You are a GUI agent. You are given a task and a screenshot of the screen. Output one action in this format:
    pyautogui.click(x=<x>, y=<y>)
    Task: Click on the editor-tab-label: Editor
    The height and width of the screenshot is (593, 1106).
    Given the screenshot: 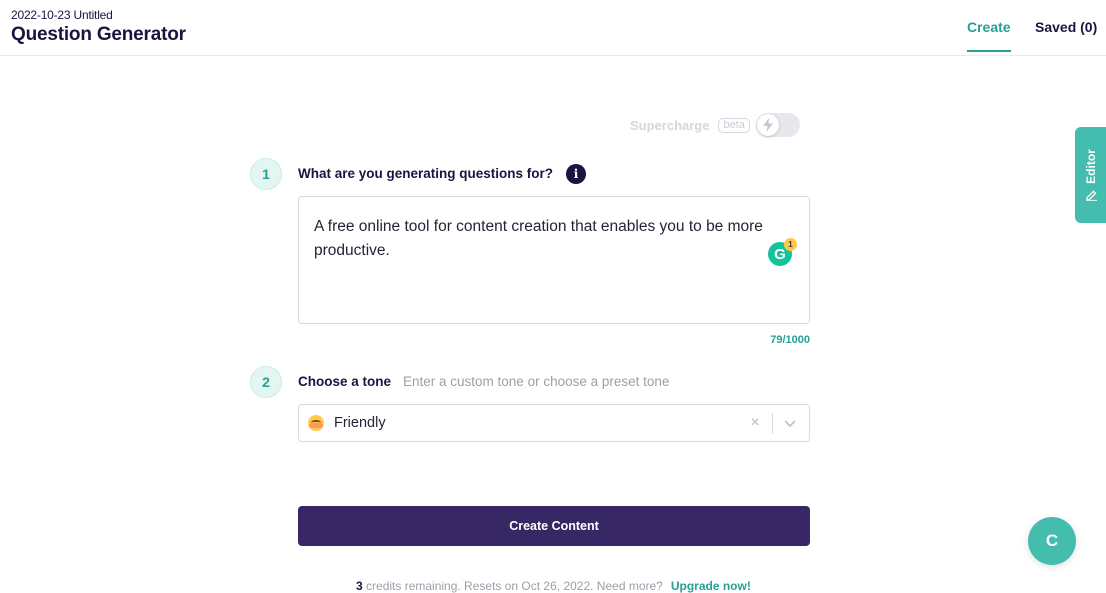 What is the action you would take?
    pyautogui.click(x=1090, y=166)
    